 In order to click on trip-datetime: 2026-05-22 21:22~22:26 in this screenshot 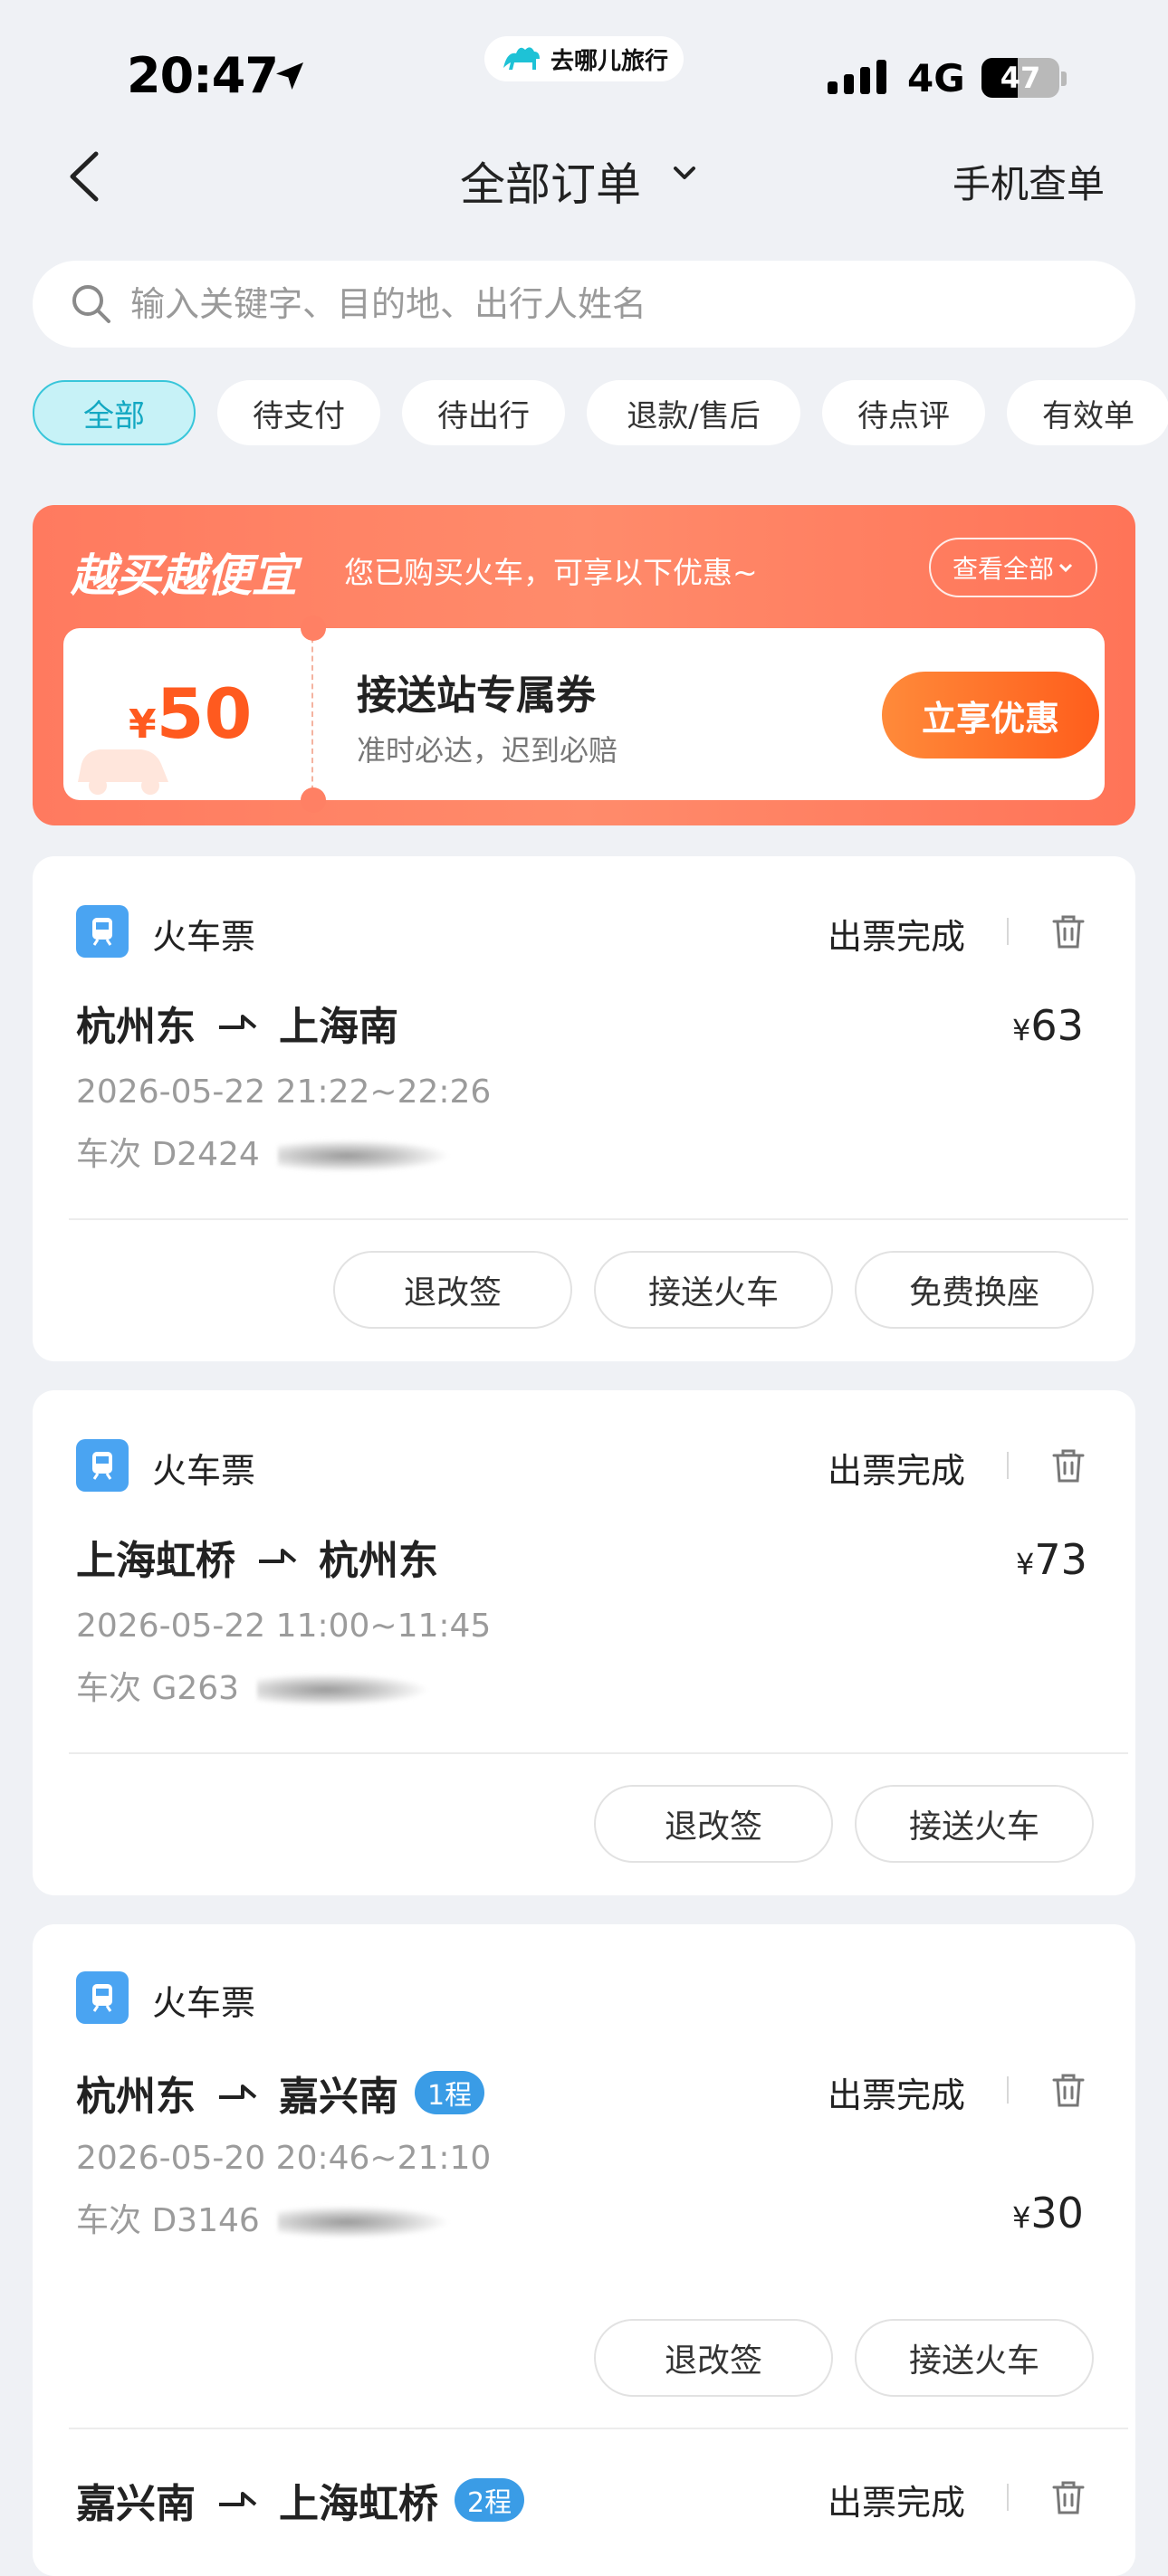, I will do `click(284, 1092)`.